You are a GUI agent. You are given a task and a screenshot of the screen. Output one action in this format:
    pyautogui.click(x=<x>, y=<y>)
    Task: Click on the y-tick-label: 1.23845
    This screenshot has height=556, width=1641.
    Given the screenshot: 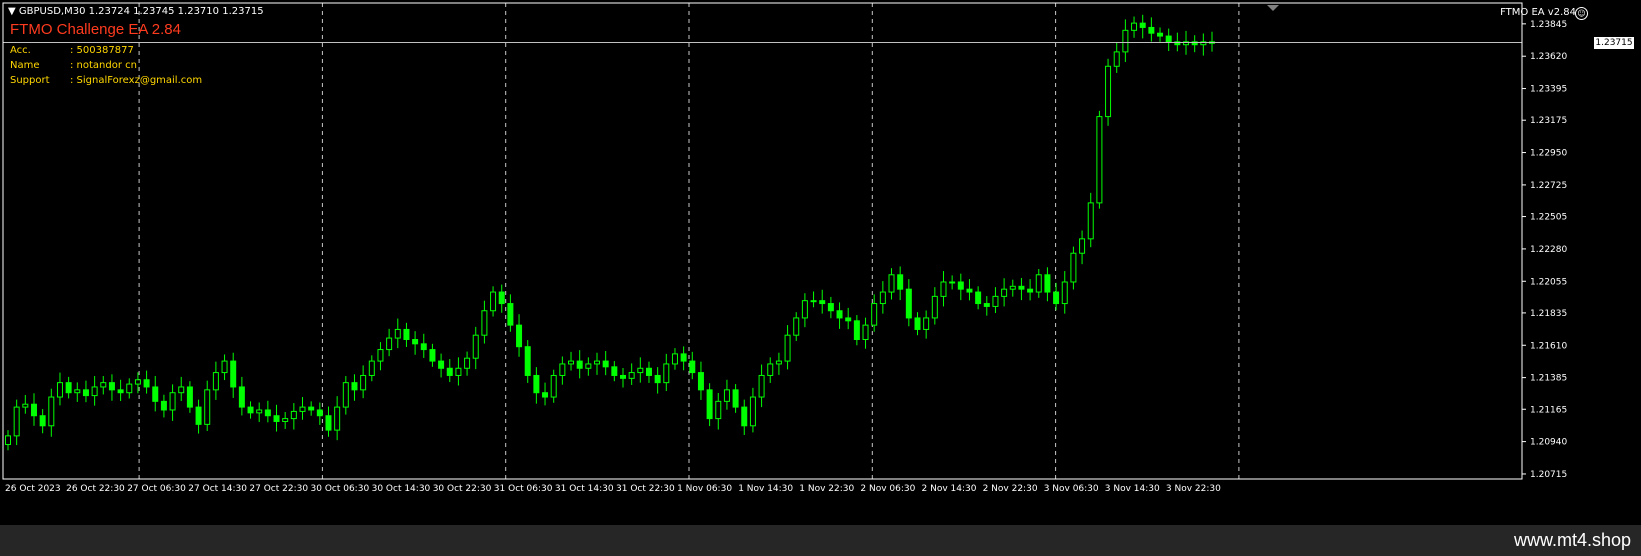 What is the action you would take?
    pyautogui.click(x=1548, y=25)
    